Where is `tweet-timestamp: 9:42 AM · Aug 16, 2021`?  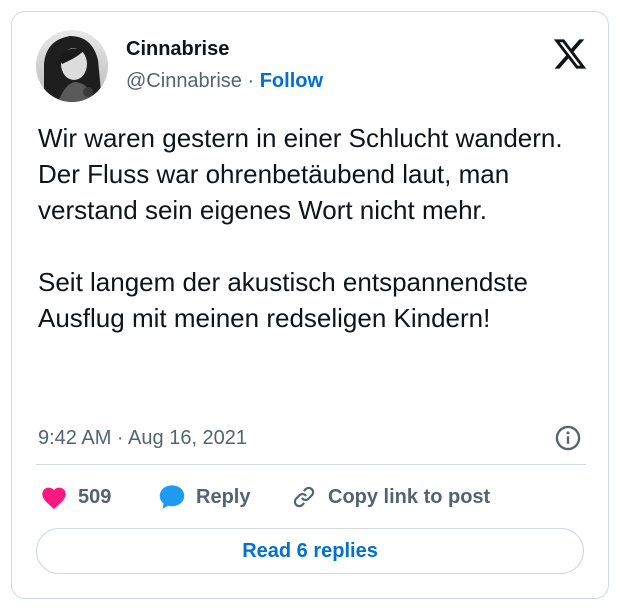
tweet-timestamp: 9:42 AM · Aug 16, 2021 is located at coordinates (142, 438).